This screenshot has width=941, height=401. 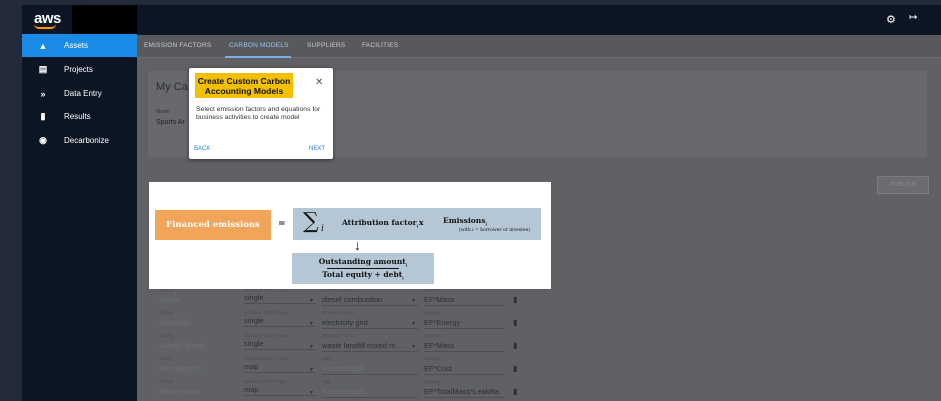 I want to click on sidebar-item-data-entry: » Data Entry, so click(x=79, y=93).